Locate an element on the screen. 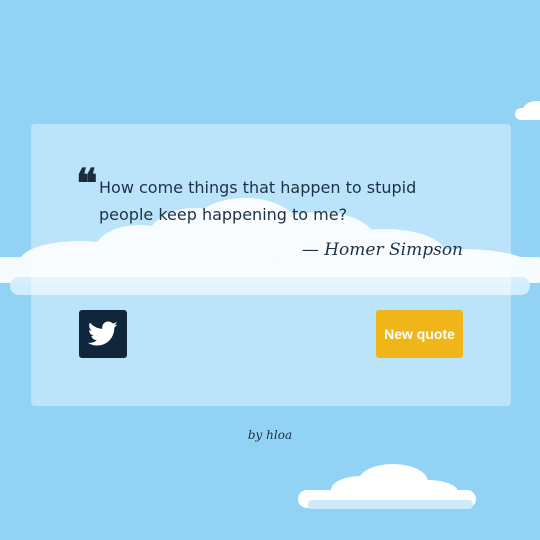 This screenshot has width=540, height=540. twitter-icon is located at coordinates (103, 333).